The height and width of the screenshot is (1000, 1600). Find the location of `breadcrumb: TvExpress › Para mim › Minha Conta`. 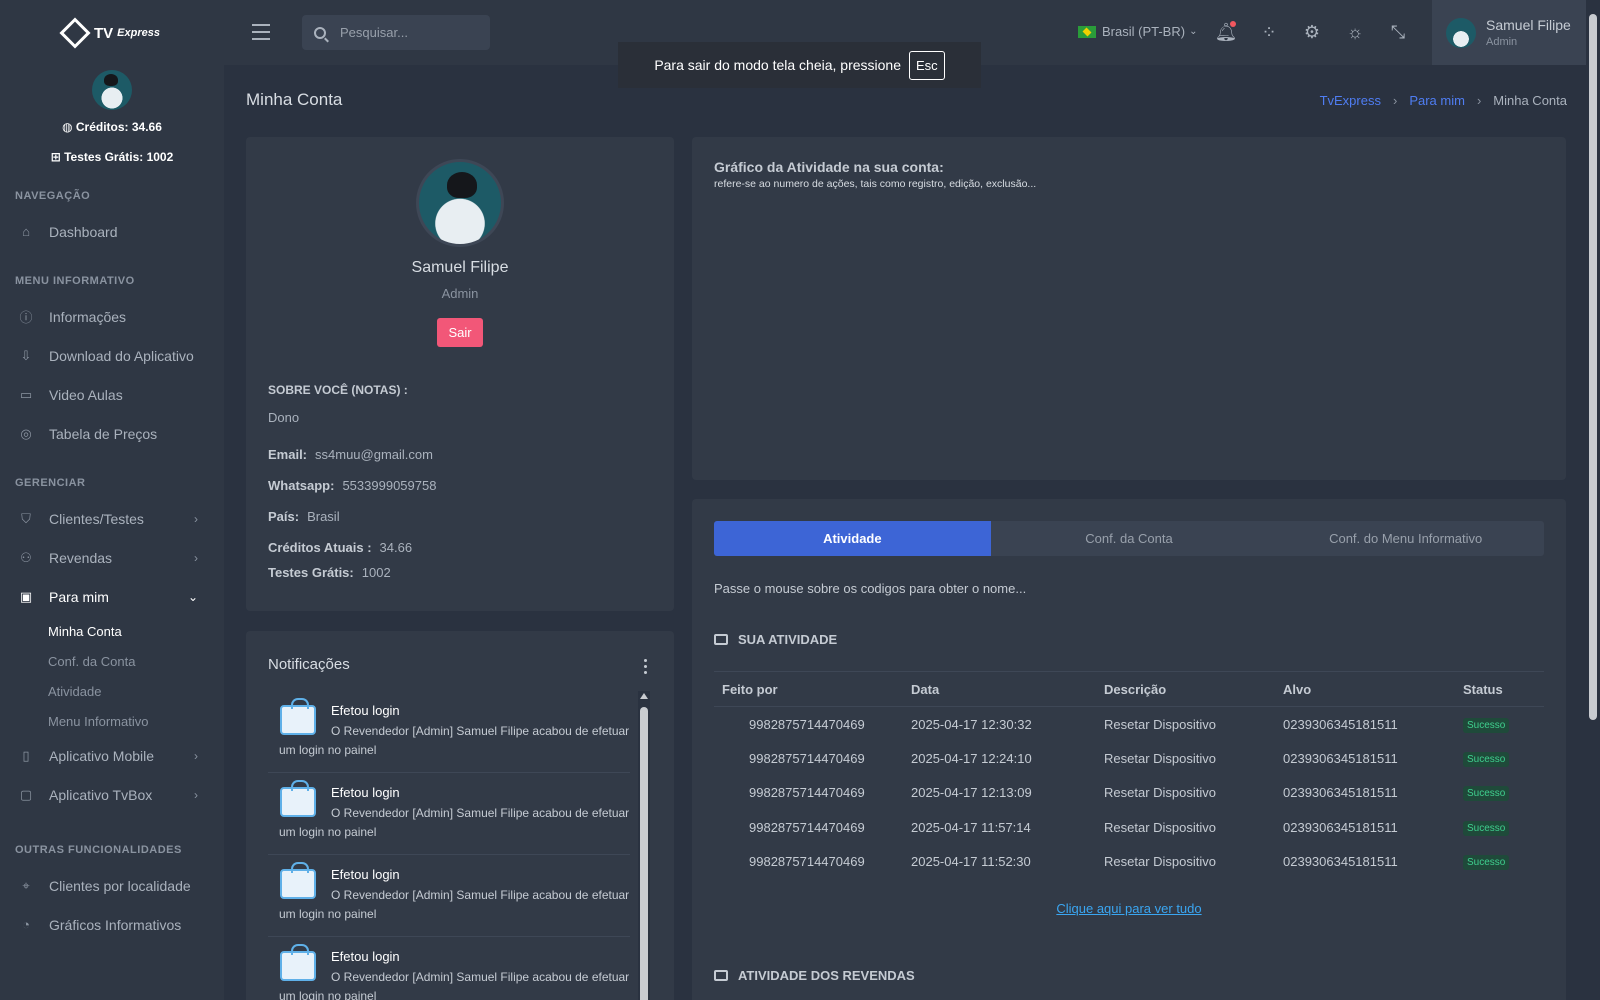

breadcrumb: TvExpress › Para mim › Minha Conta is located at coordinates (1443, 100).